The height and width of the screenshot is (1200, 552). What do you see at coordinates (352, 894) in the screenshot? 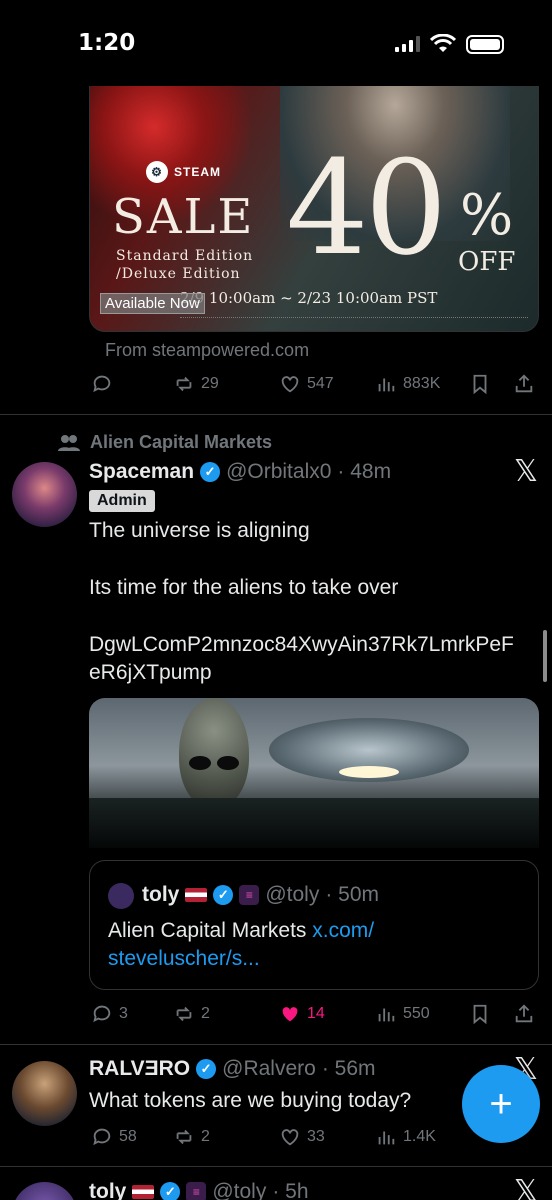
I see `quote-time: · 50m` at bounding box center [352, 894].